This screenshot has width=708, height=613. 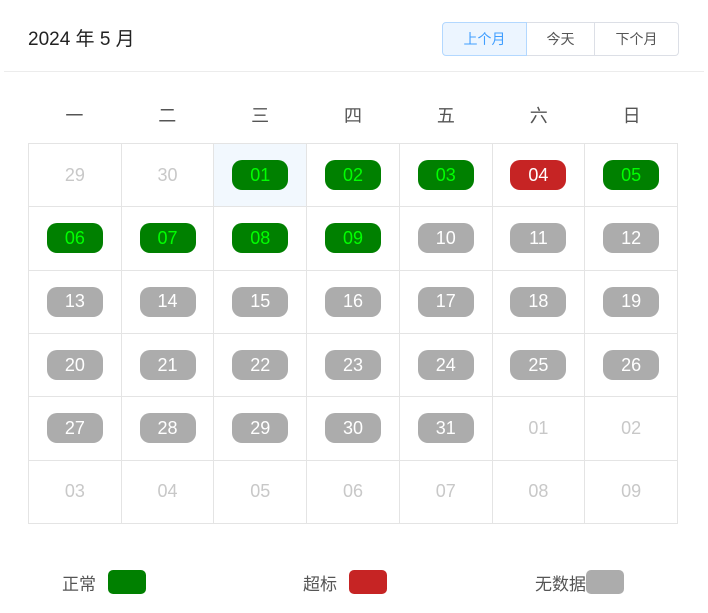 What do you see at coordinates (167, 116) in the screenshot?
I see `weekday-tue: 二` at bounding box center [167, 116].